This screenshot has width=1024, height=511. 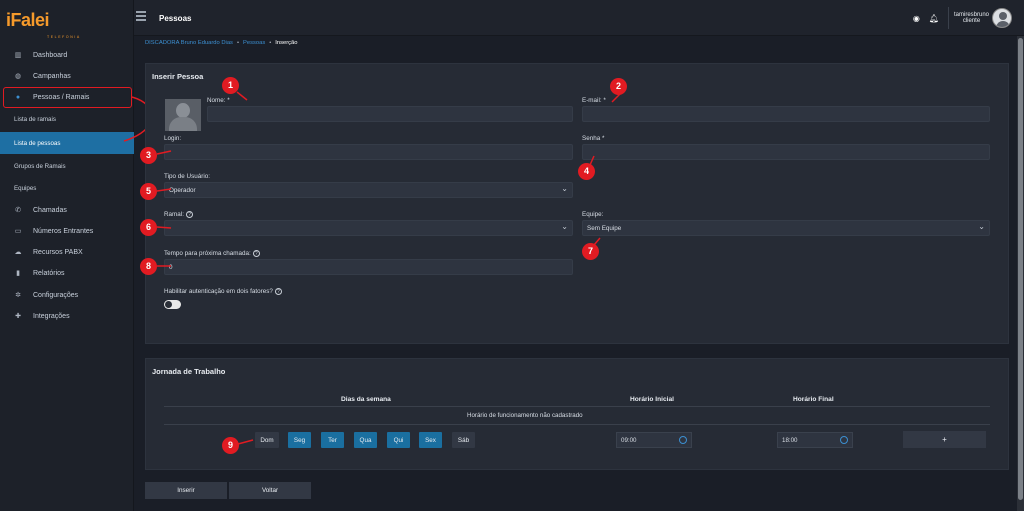 What do you see at coordinates (652, 399) in the screenshot?
I see `col-inicio-header: Horário Inicial` at bounding box center [652, 399].